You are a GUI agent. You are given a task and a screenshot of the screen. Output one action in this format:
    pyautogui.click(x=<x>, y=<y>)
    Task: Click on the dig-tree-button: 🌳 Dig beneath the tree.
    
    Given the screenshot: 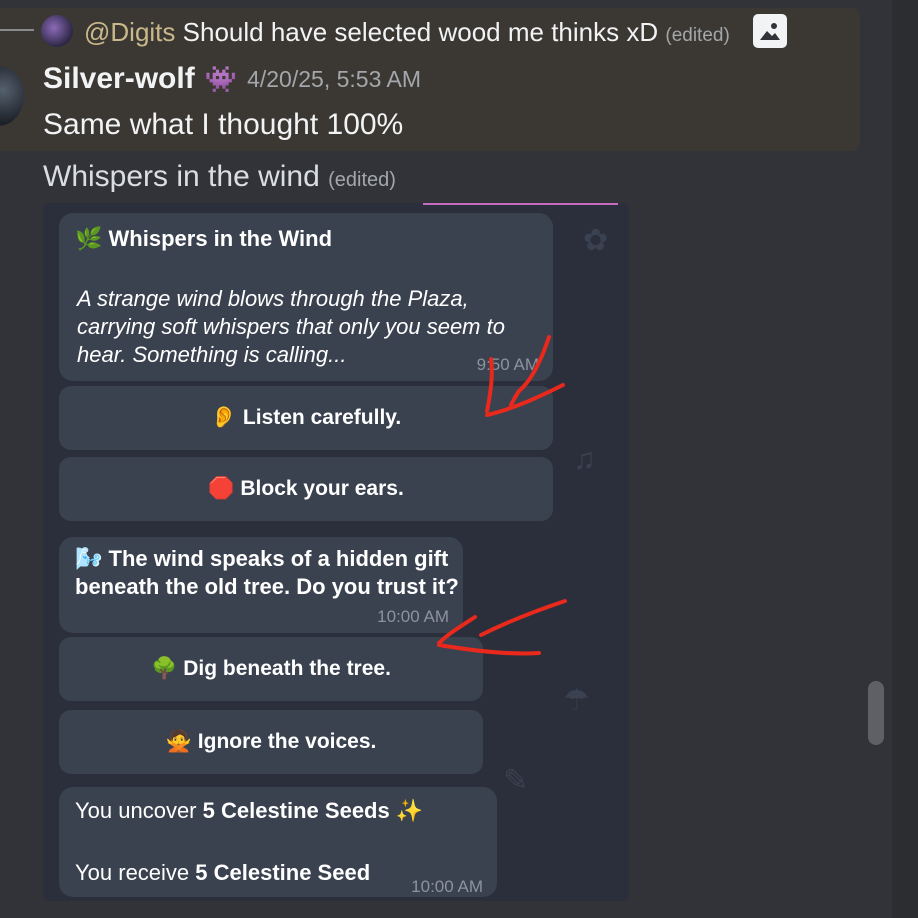 What is the action you would take?
    pyautogui.click(x=271, y=669)
    